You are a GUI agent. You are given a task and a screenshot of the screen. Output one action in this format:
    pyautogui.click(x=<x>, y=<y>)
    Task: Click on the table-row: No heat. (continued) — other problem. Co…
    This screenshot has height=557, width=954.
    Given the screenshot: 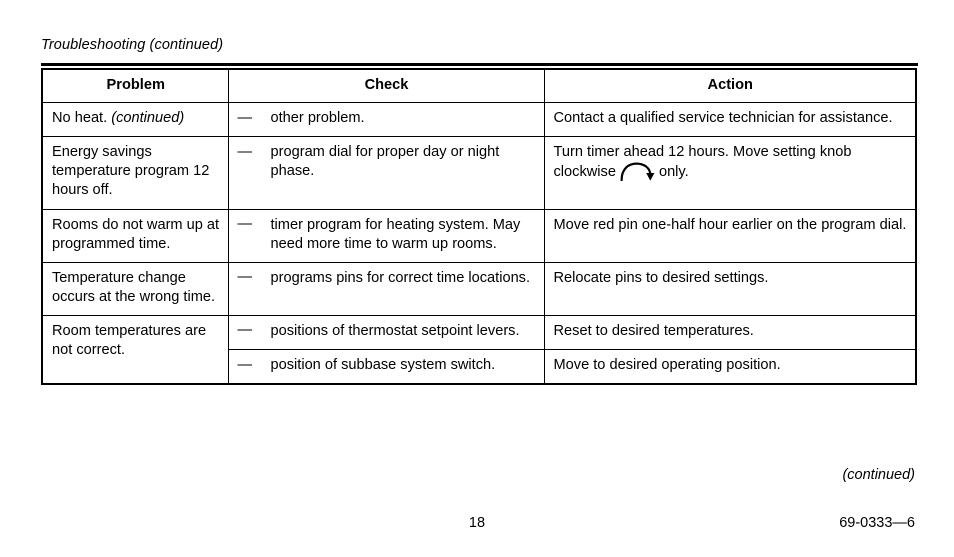 What is the action you would take?
    pyautogui.click(x=479, y=120)
    